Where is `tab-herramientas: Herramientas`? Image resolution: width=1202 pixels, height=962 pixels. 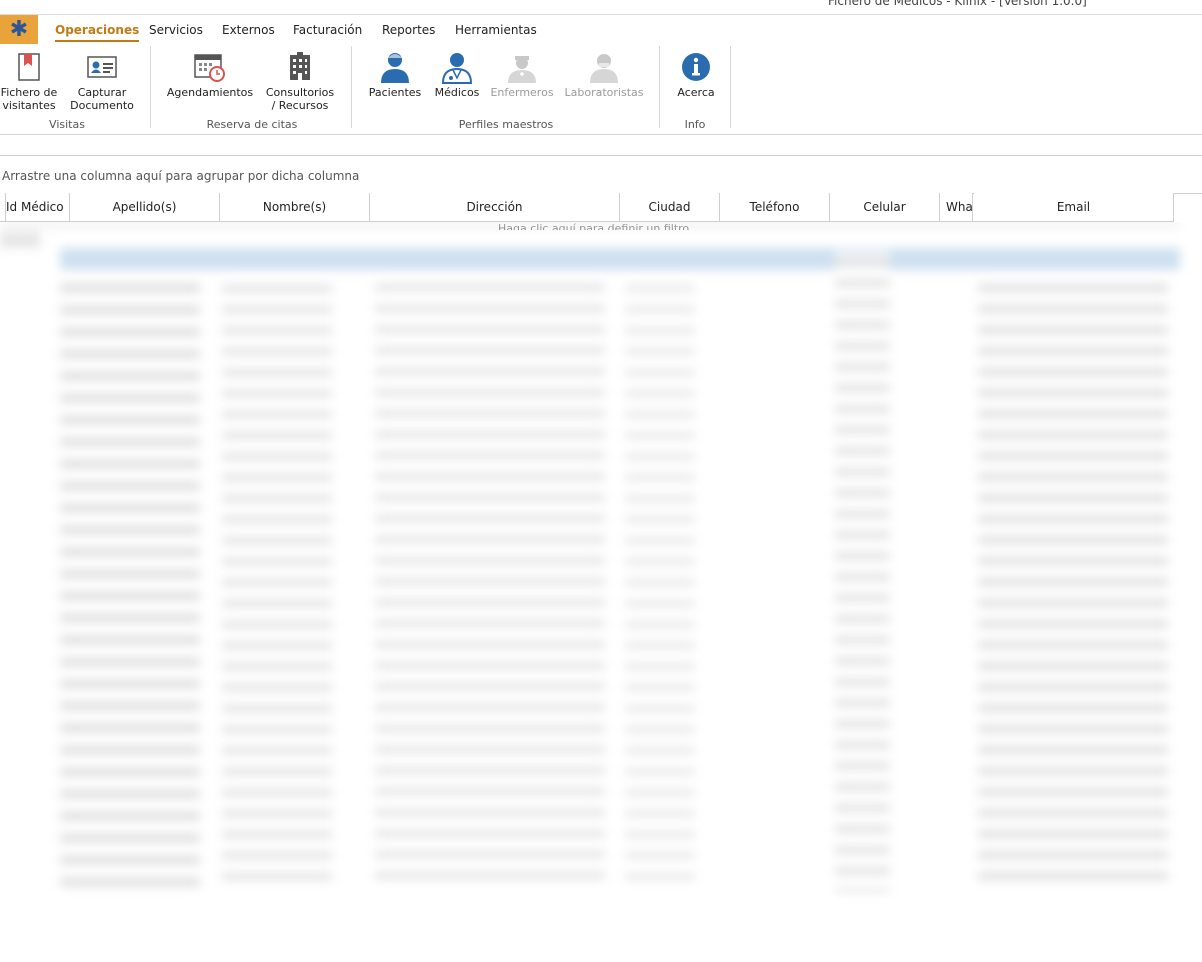 tab-herramientas: Herramientas is located at coordinates (496, 30).